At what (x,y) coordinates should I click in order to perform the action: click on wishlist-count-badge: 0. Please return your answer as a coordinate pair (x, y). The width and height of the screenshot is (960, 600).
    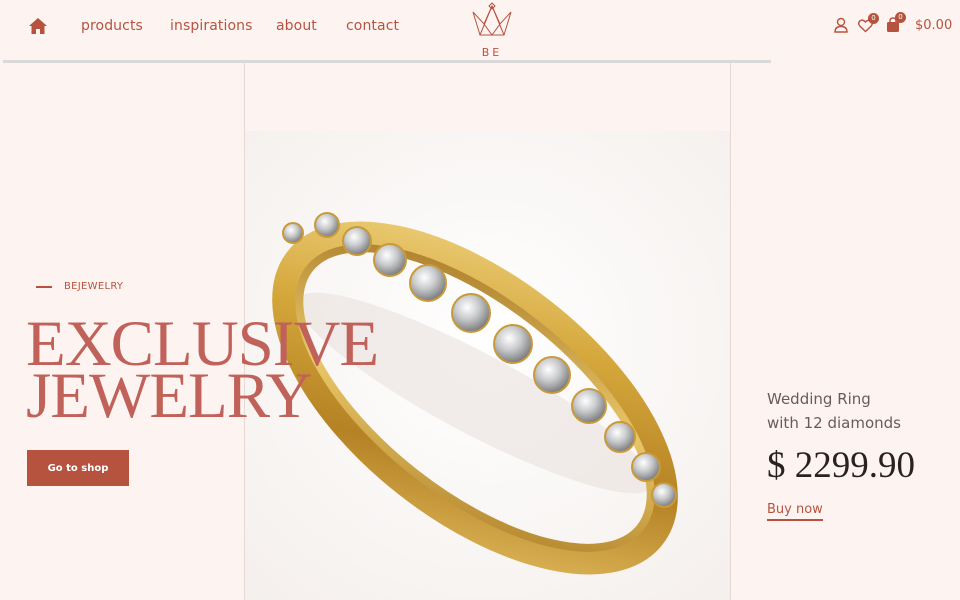
    Looking at the image, I should click on (873, 18).